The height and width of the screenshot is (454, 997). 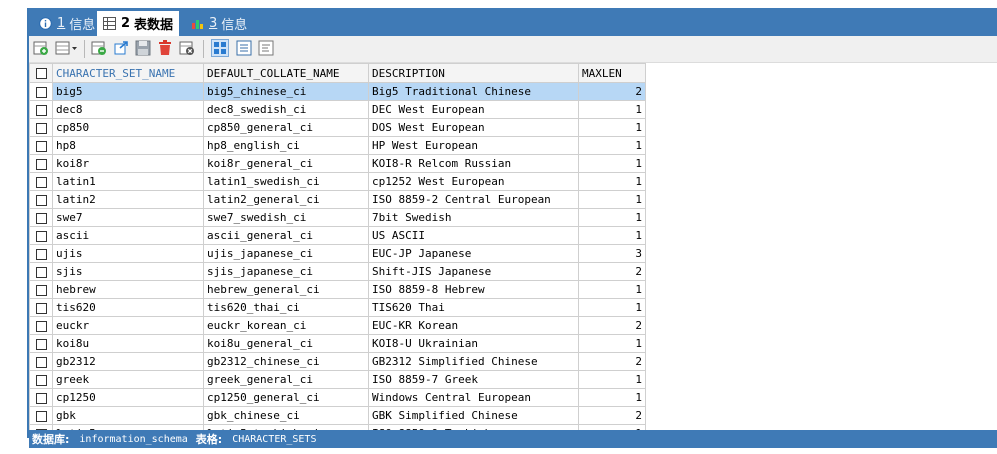 What do you see at coordinates (473, 397) in the screenshot?
I see `cell-description: Windows Central European` at bounding box center [473, 397].